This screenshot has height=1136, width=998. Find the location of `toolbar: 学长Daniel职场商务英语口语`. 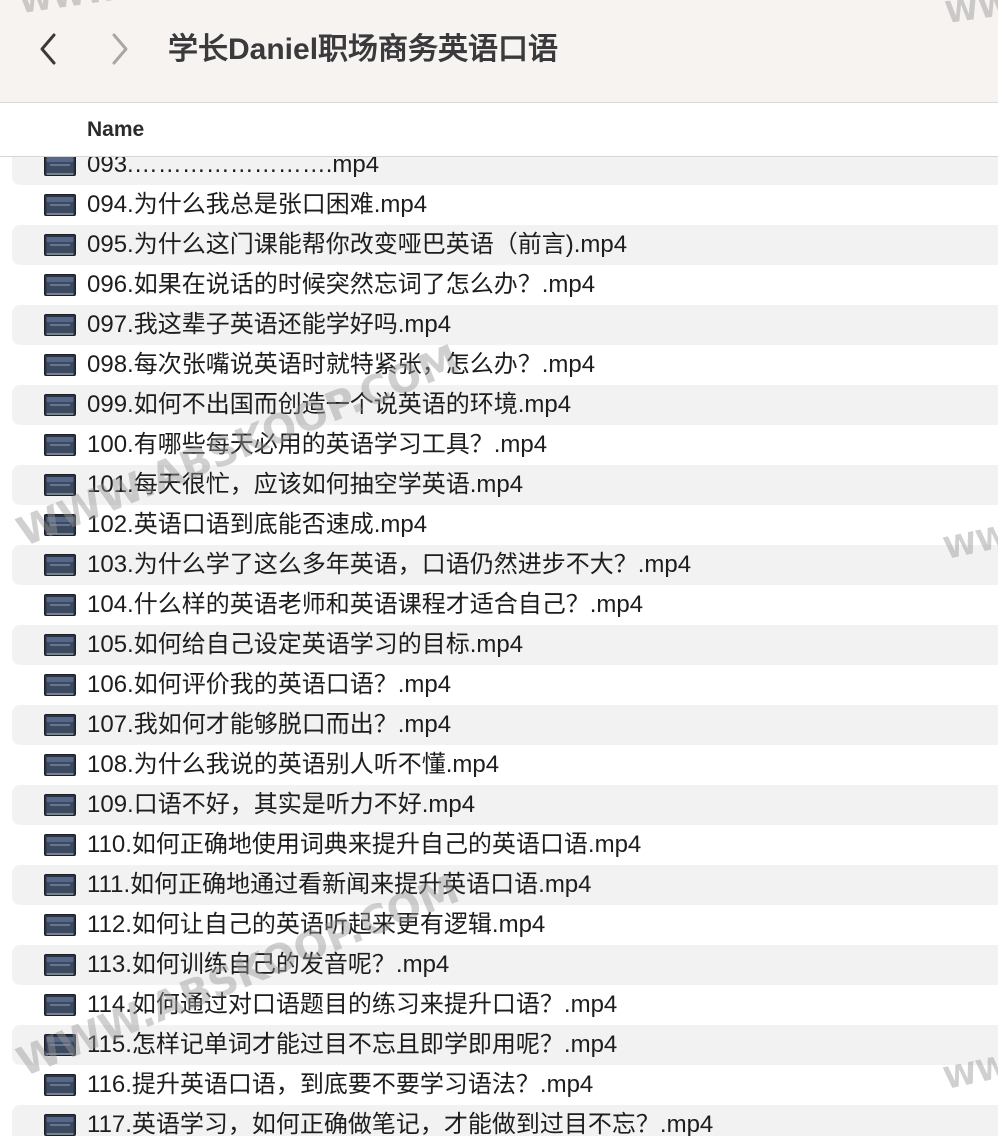

toolbar: 学长Daniel职场商务英语口语 is located at coordinates (499, 51).